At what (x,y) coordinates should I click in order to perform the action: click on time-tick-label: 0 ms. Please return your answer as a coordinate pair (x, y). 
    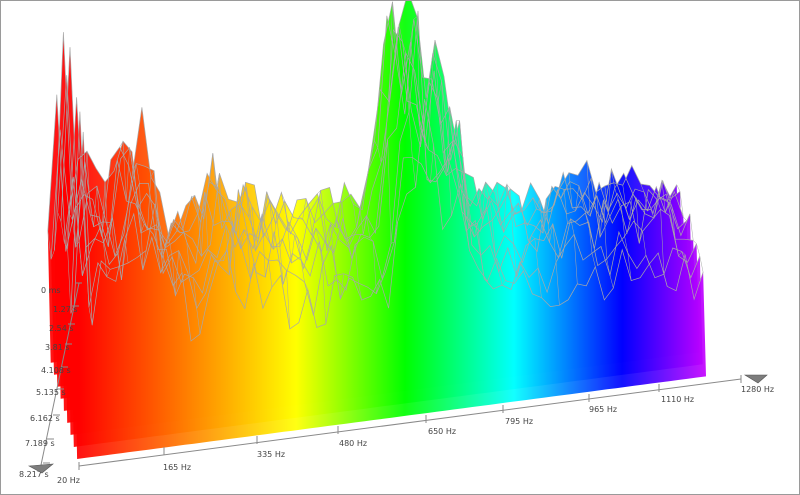
    Looking at the image, I should click on (51, 290).